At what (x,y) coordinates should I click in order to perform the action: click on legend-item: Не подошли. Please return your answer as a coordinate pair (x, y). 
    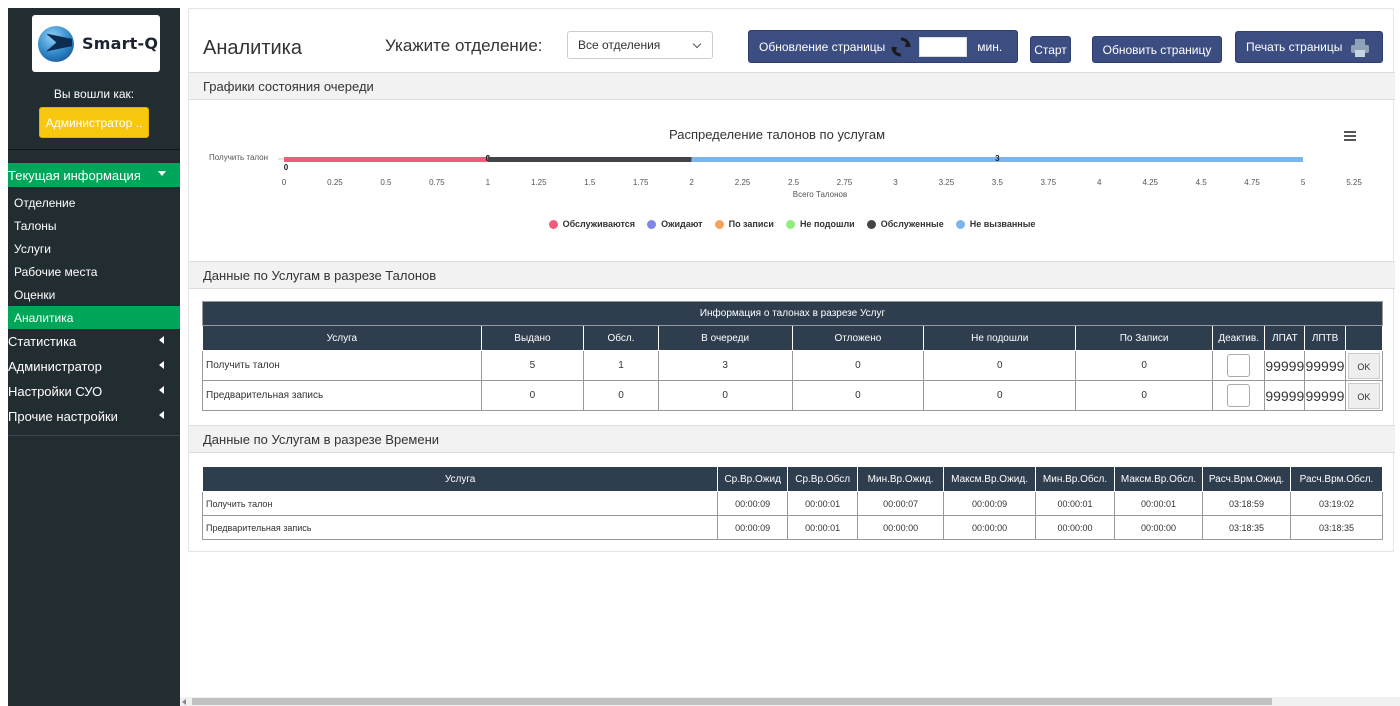
    Looking at the image, I should click on (820, 224).